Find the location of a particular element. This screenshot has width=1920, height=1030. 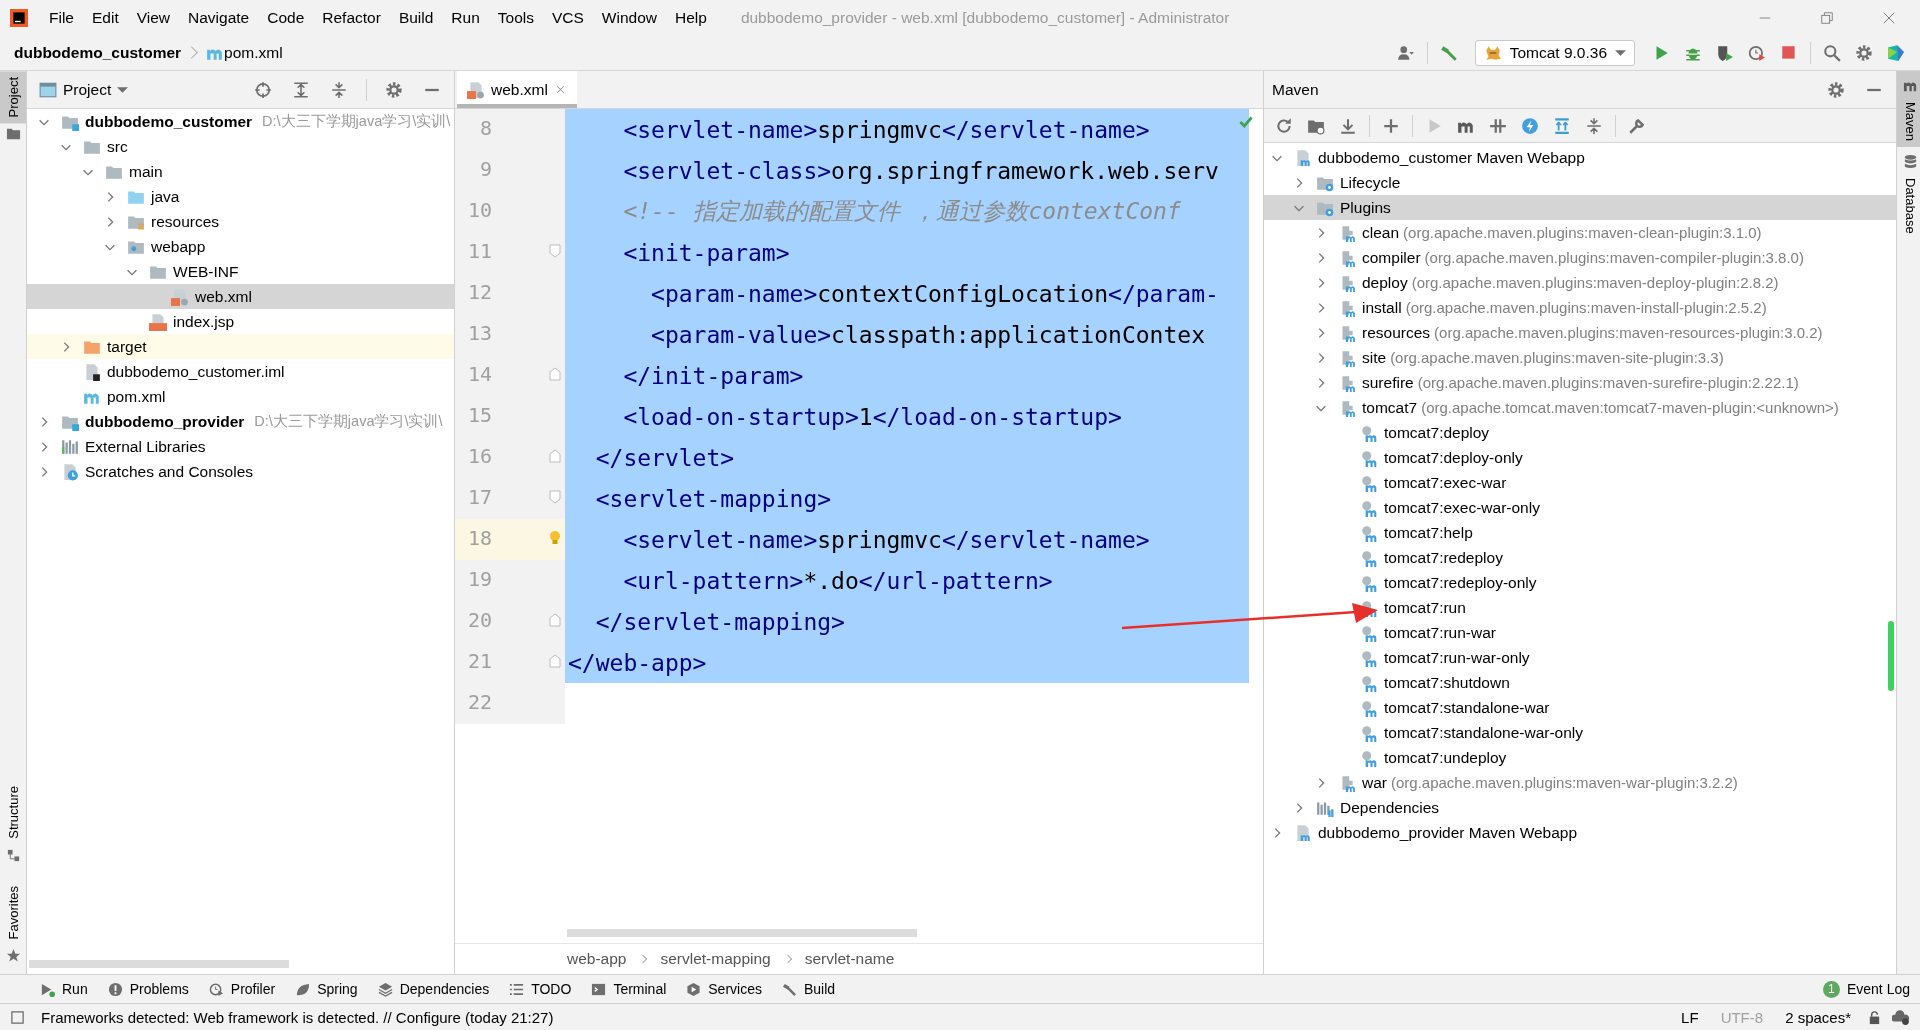

tree-item: Plugins is located at coordinates (1580, 207).